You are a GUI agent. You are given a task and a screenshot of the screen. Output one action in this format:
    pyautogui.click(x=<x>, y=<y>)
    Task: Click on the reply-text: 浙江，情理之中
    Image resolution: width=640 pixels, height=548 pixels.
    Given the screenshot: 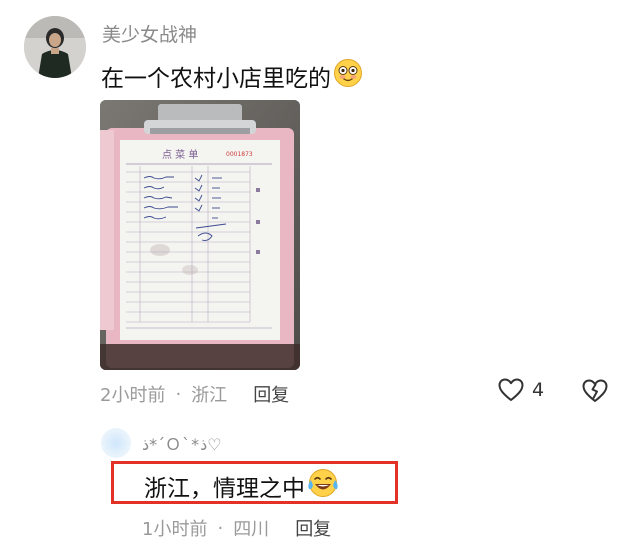 What is the action you would take?
    pyautogui.click(x=224, y=489)
    